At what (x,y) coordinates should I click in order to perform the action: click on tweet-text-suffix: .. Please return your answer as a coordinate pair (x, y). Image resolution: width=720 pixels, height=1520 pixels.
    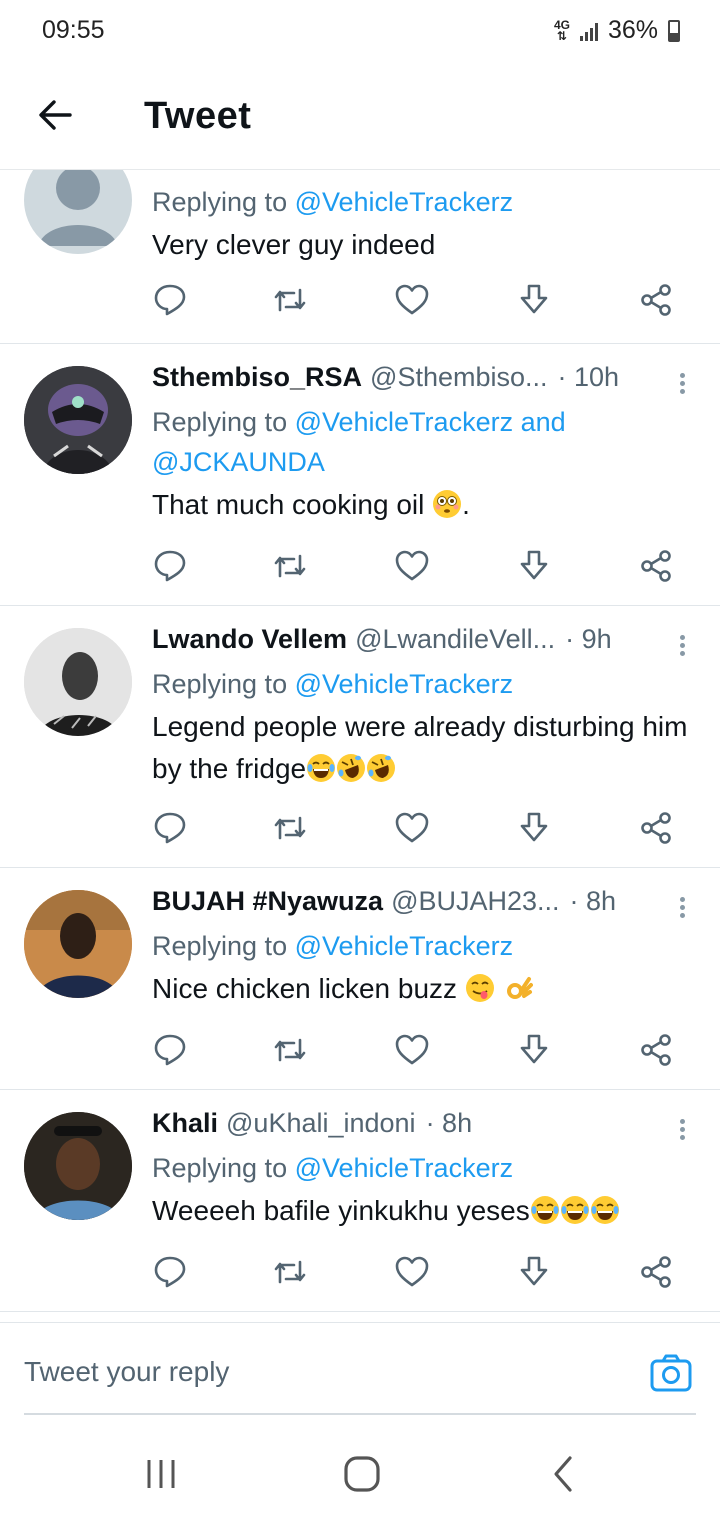
    Looking at the image, I should click on (466, 504).